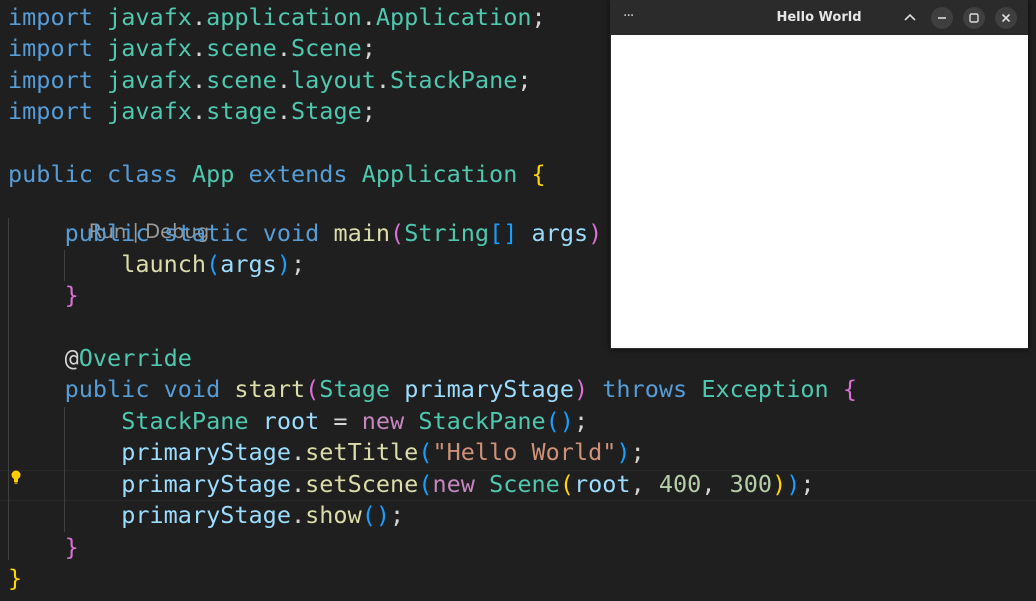 The width and height of the screenshot is (1036, 601). I want to click on minimize-icon, so click(942, 18).